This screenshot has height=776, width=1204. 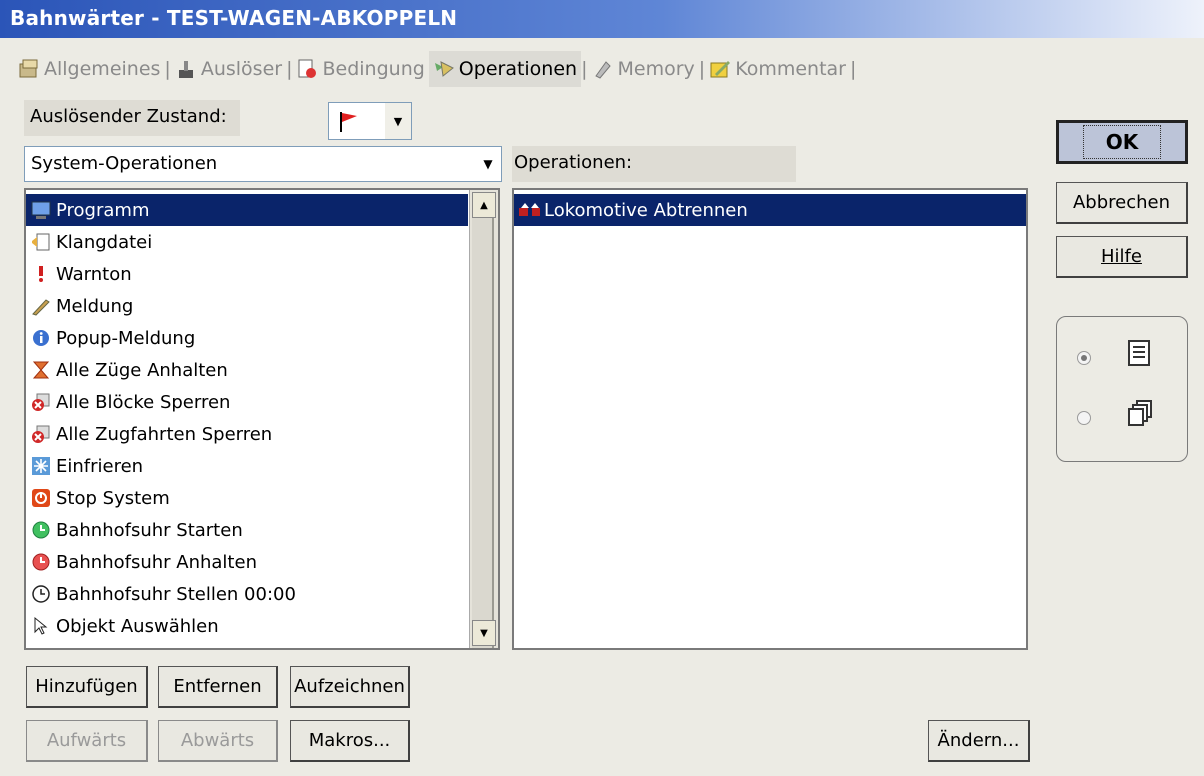 What do you see at coordinates (126, 338) in the screenshot?
I see `list-item-label: Popup-Meldung` at bounding box center [126, 338].